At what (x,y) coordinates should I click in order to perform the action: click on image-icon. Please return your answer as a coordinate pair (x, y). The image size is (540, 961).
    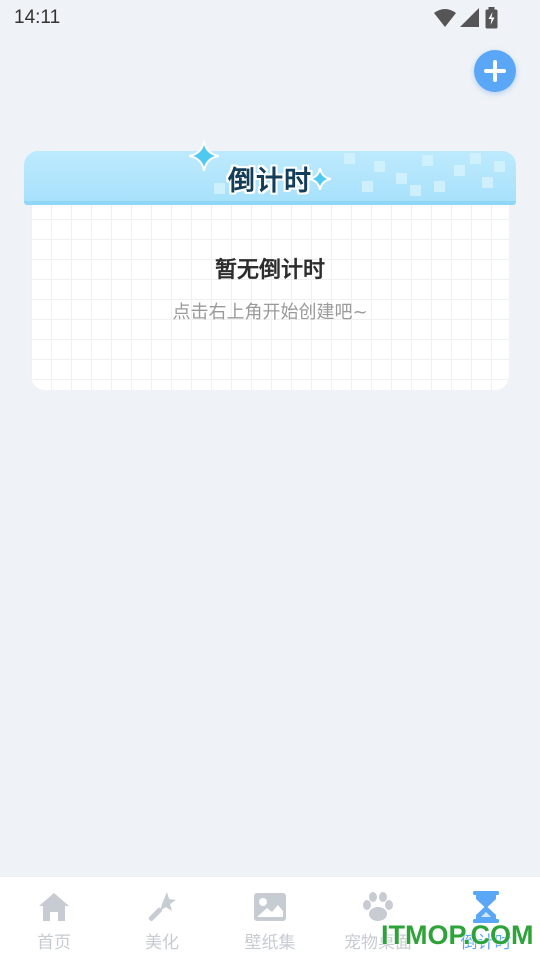
    Looking at the image, I should click on (270, 907).